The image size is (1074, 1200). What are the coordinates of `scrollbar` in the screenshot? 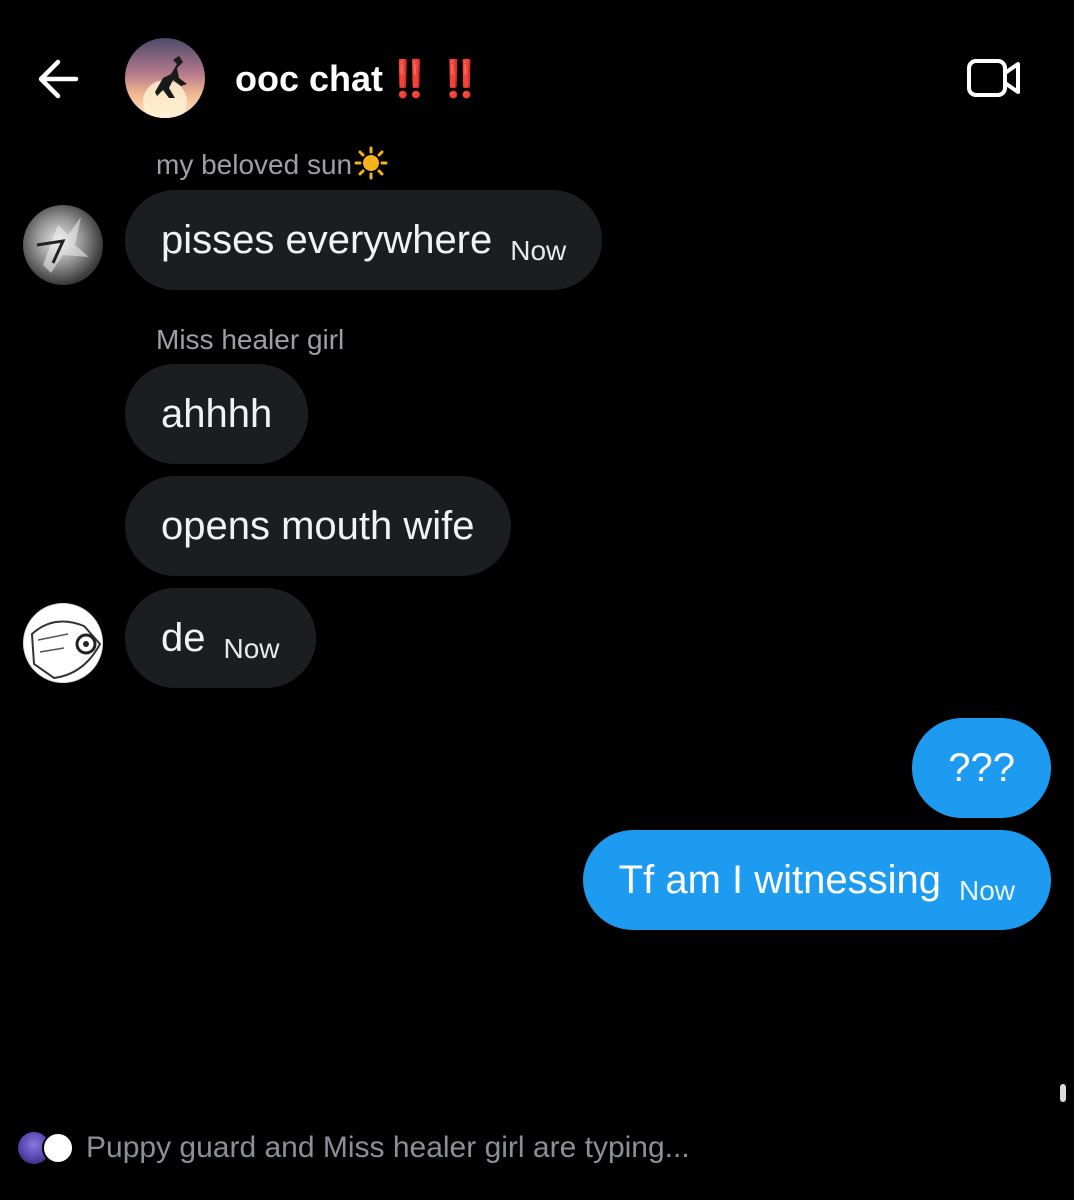 It's located at (1063, 1093).